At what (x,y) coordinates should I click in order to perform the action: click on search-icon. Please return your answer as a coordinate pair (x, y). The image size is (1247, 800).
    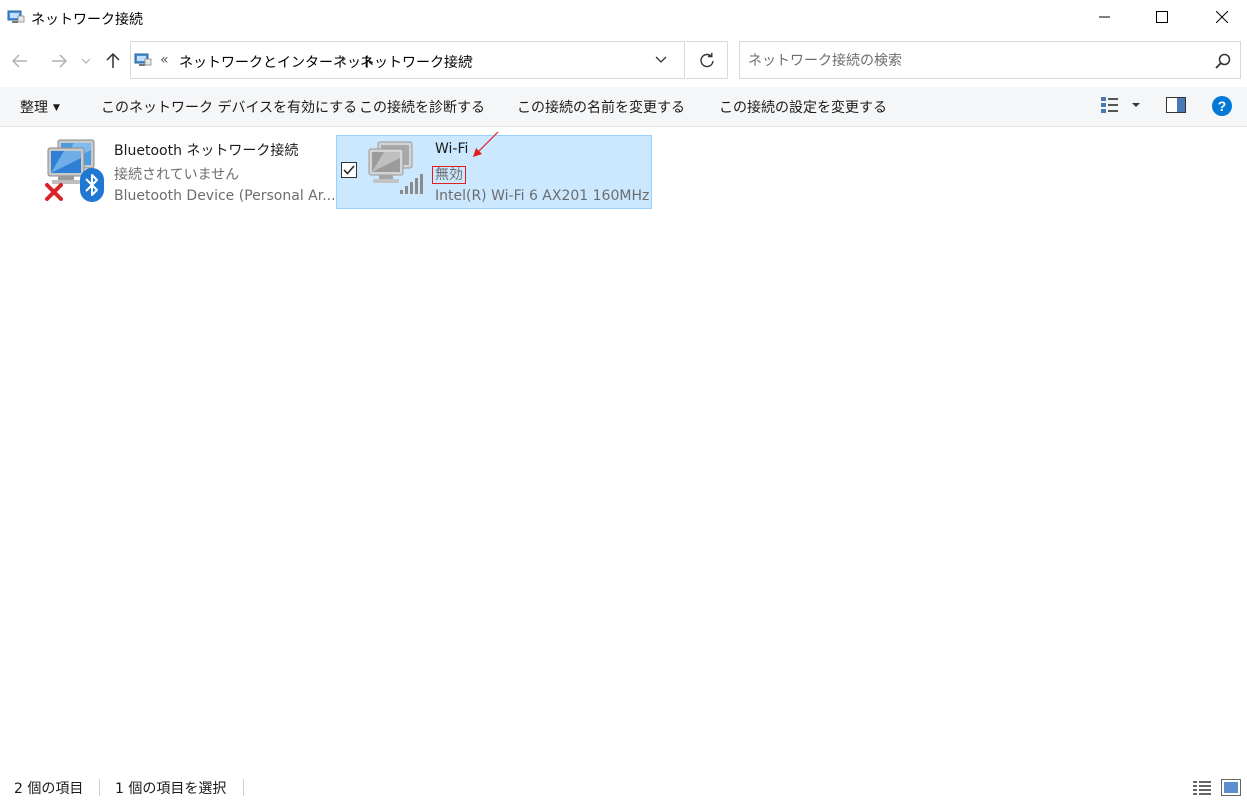
    Looking at the image, I should click on (1223, 61).